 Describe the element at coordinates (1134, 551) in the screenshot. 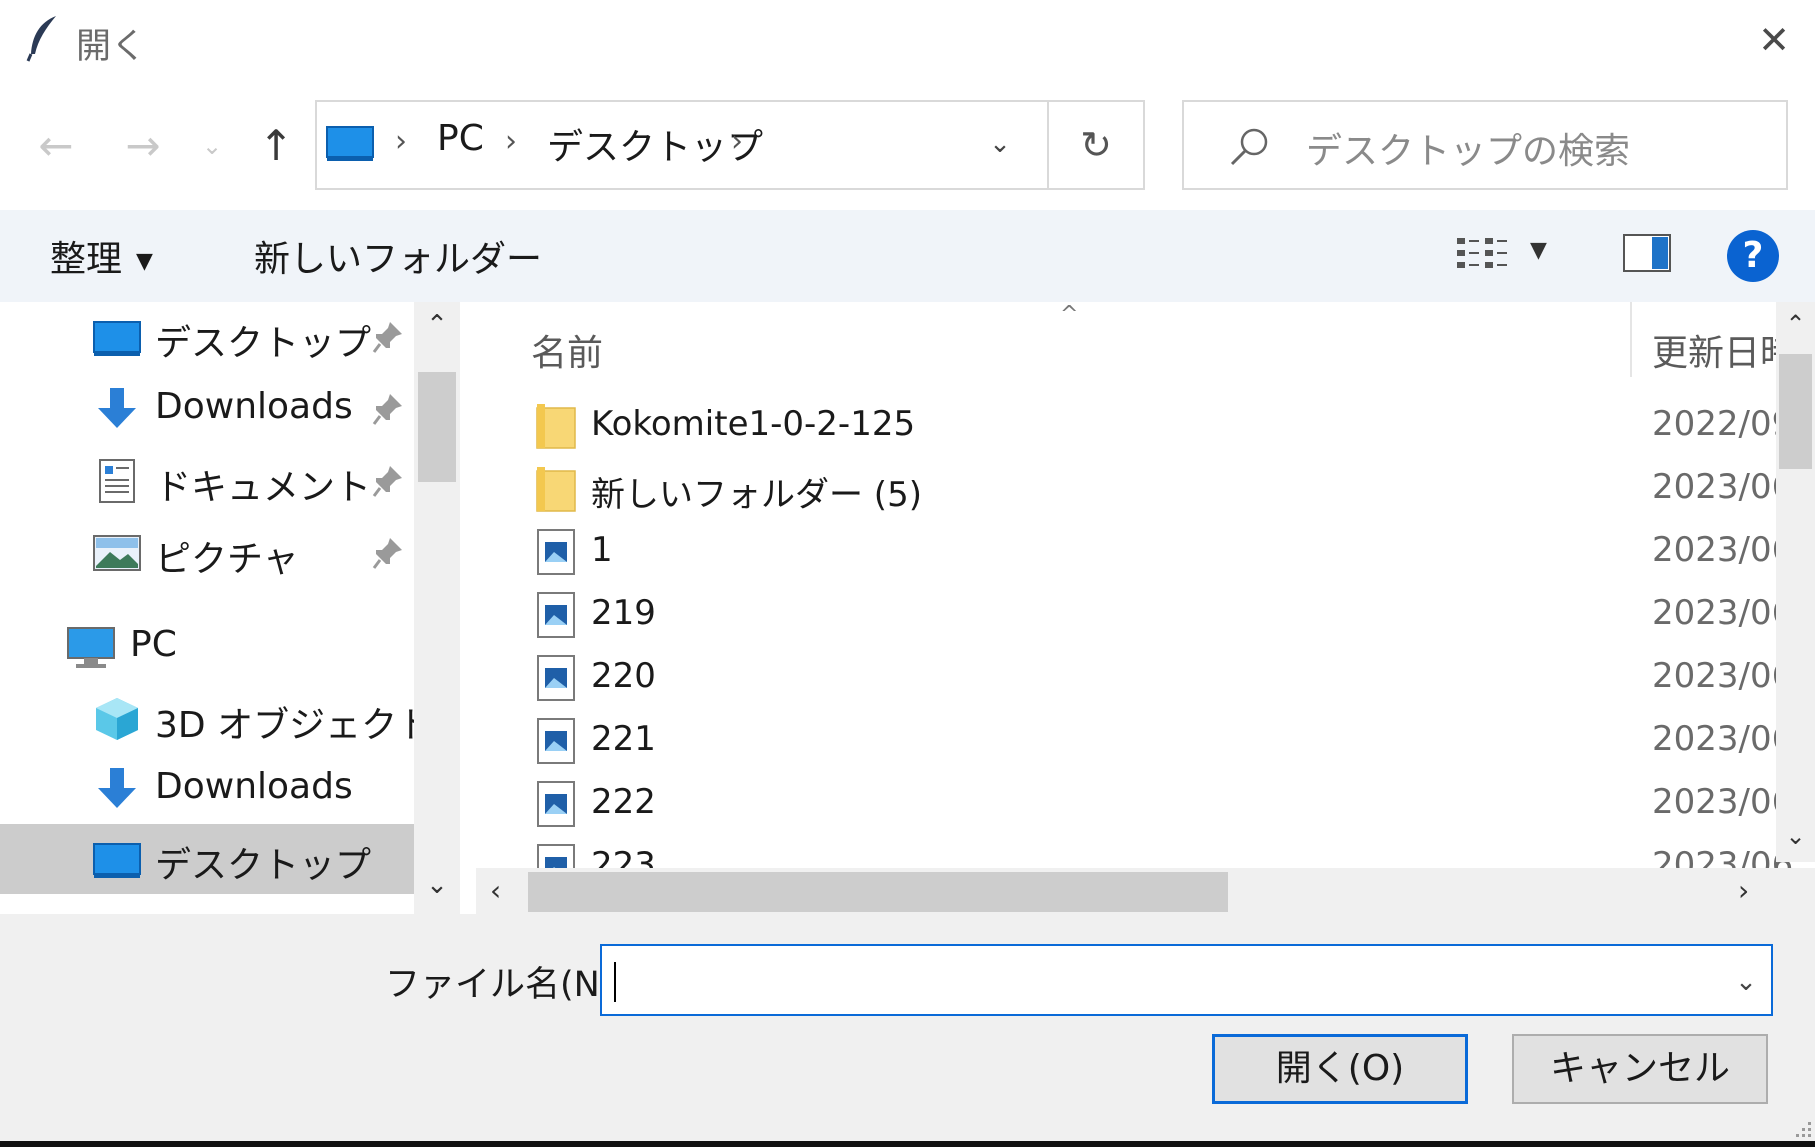

I see `list-item: 1 2023/06` at that location.